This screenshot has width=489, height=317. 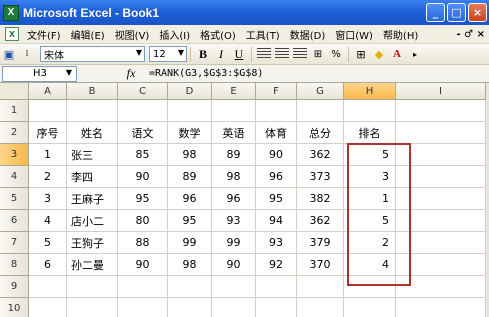 I want to click on cell-h2: 排名, so click(x=370, y=133).